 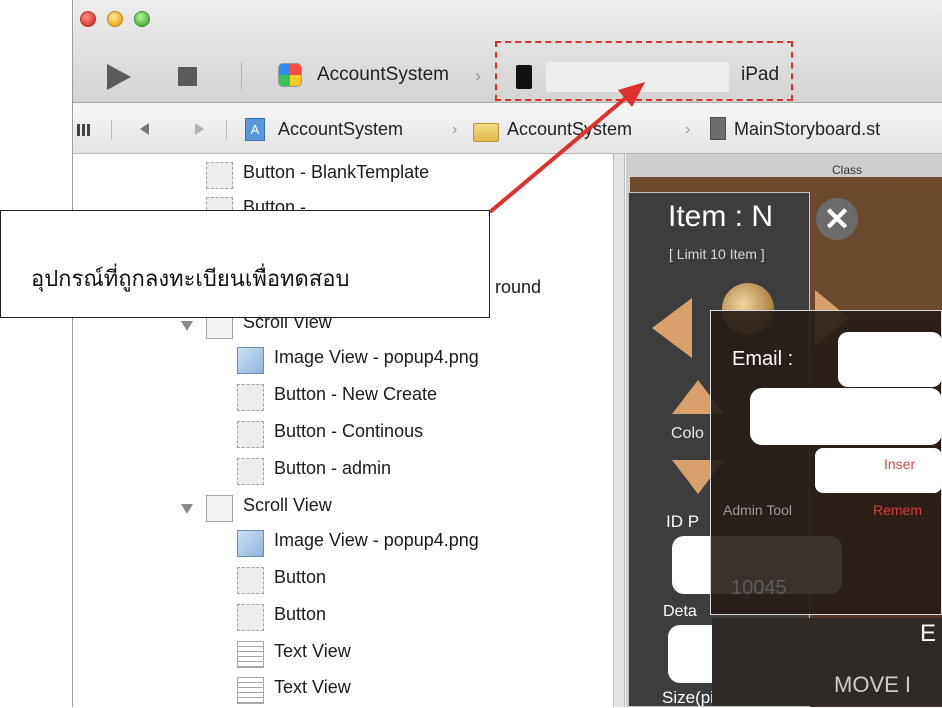 What do you see at coordinates (119, 77) in the screenshot?
I see `run-icon` at bounding box center [119, 77].